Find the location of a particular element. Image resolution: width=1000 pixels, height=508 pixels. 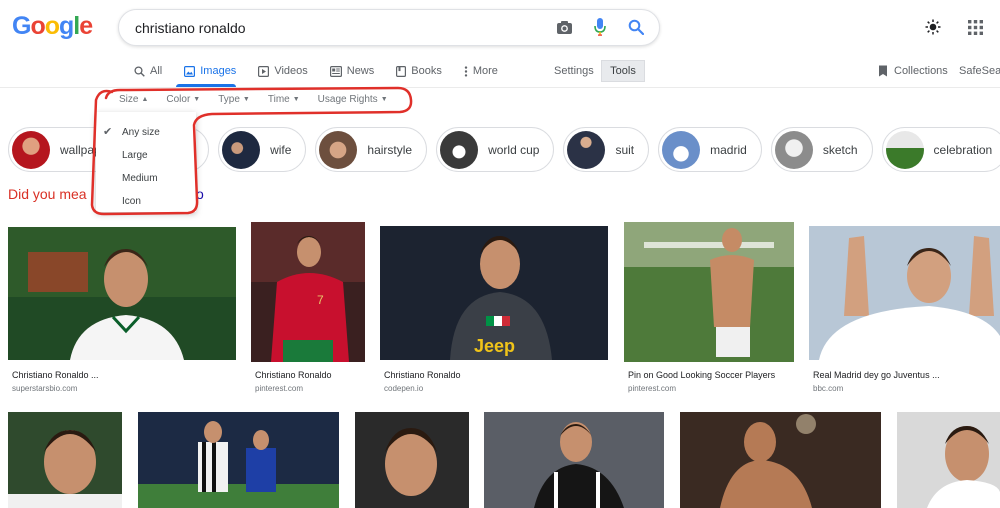

filter-label: Size is located at coordinates (129, 99).